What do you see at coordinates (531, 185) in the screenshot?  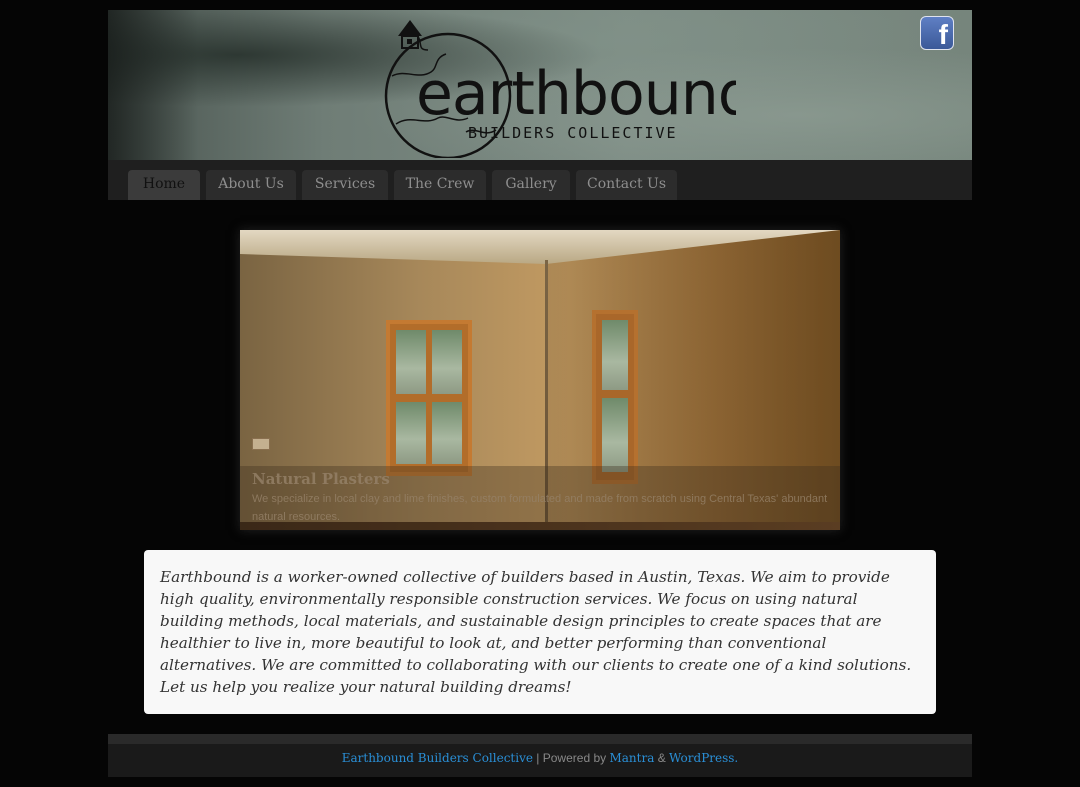 I see `nav-item-gallery: Gallery` at bounding box center [531, 185].